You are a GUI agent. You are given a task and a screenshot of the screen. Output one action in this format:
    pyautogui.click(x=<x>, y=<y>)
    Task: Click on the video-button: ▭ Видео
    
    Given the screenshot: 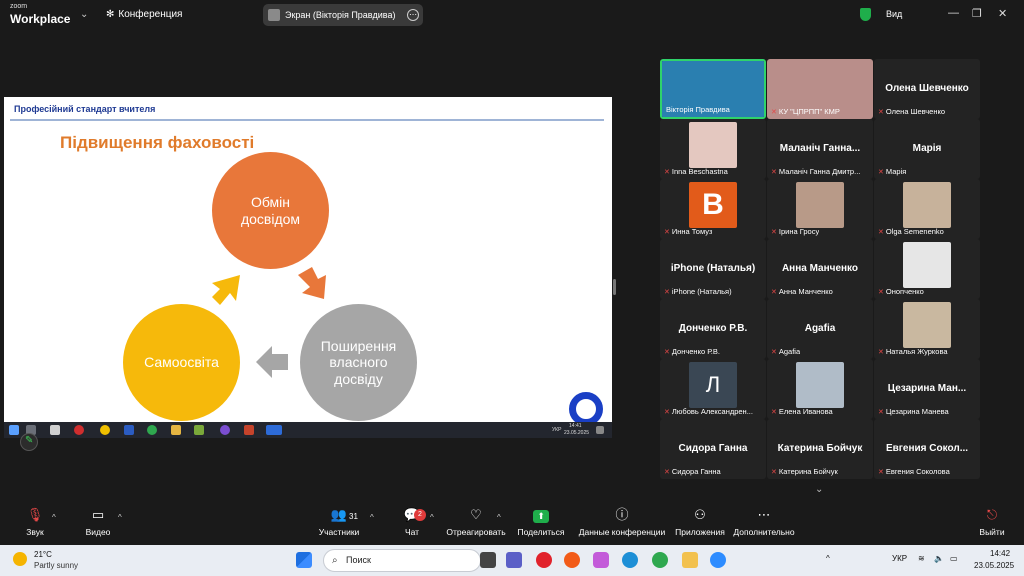 What is the action you would take?
    pyautogui.click(x=98, y=521)
    